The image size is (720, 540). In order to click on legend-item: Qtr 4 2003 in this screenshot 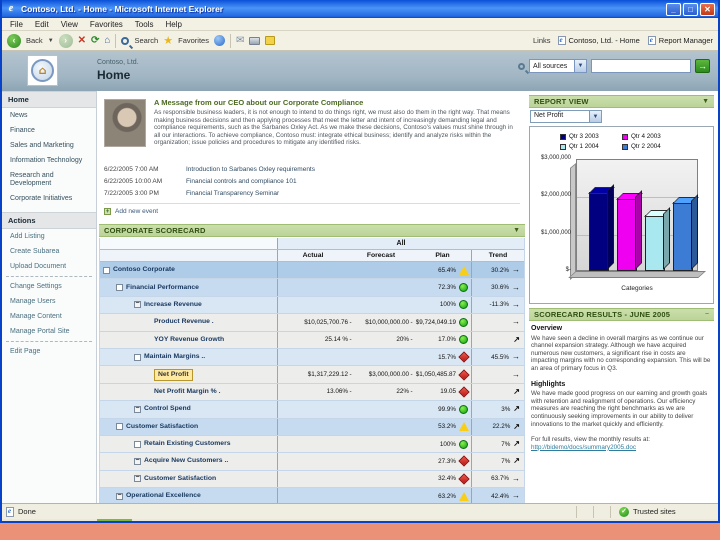, I will do `click(653, 136)`.